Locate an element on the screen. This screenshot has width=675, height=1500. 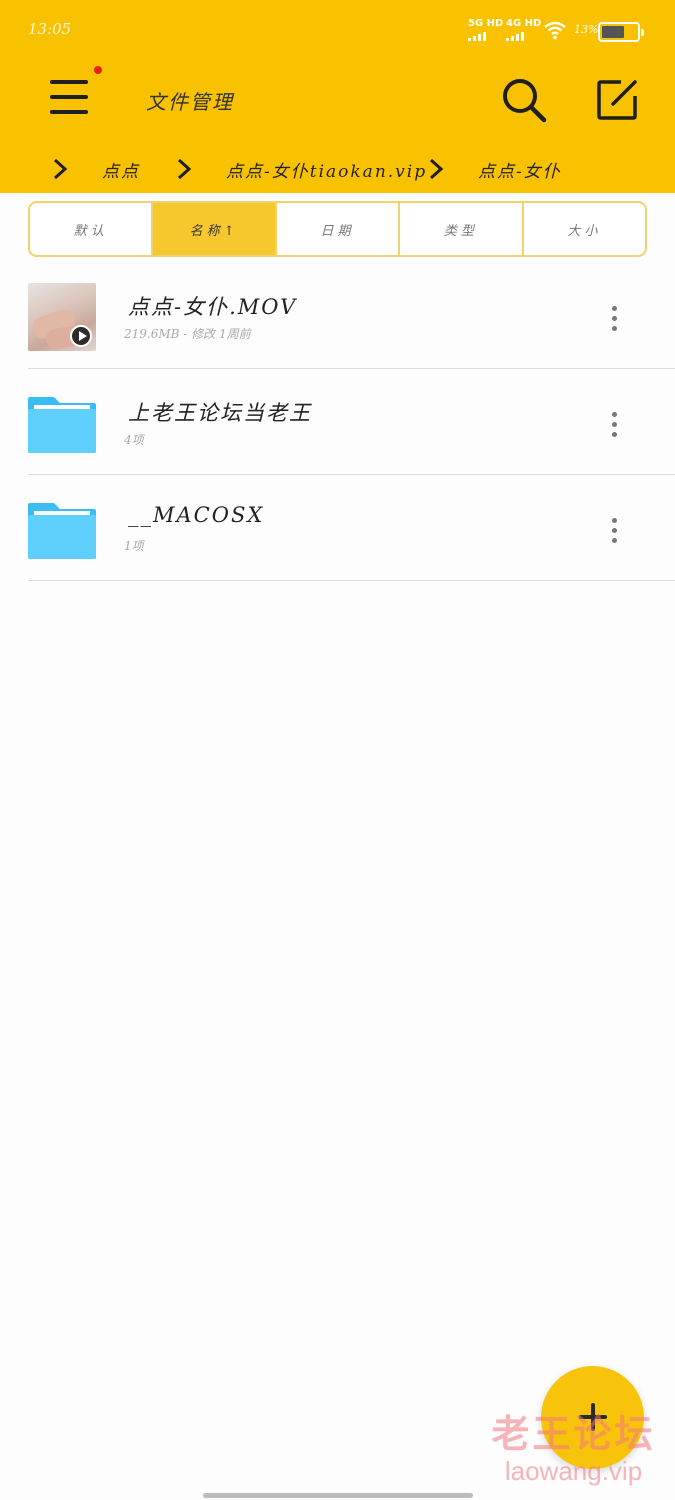
sort-tab-name: 名称↑ is located at coordinates (213, 229).